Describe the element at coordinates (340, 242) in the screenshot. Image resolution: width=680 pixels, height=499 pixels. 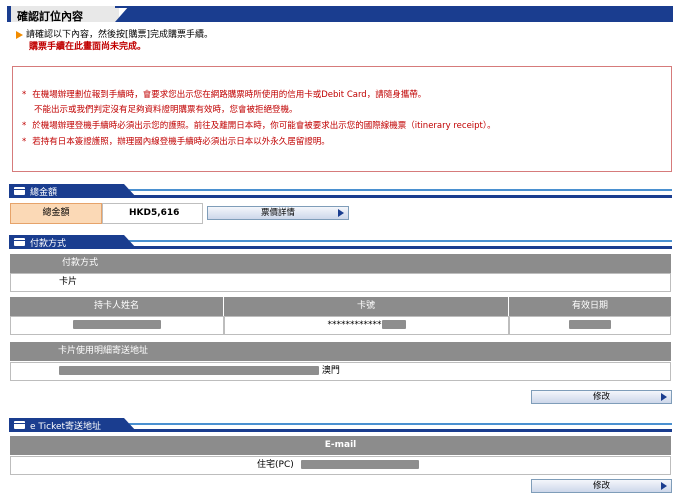
I see `payment-section-header: 付款方式` at that location.